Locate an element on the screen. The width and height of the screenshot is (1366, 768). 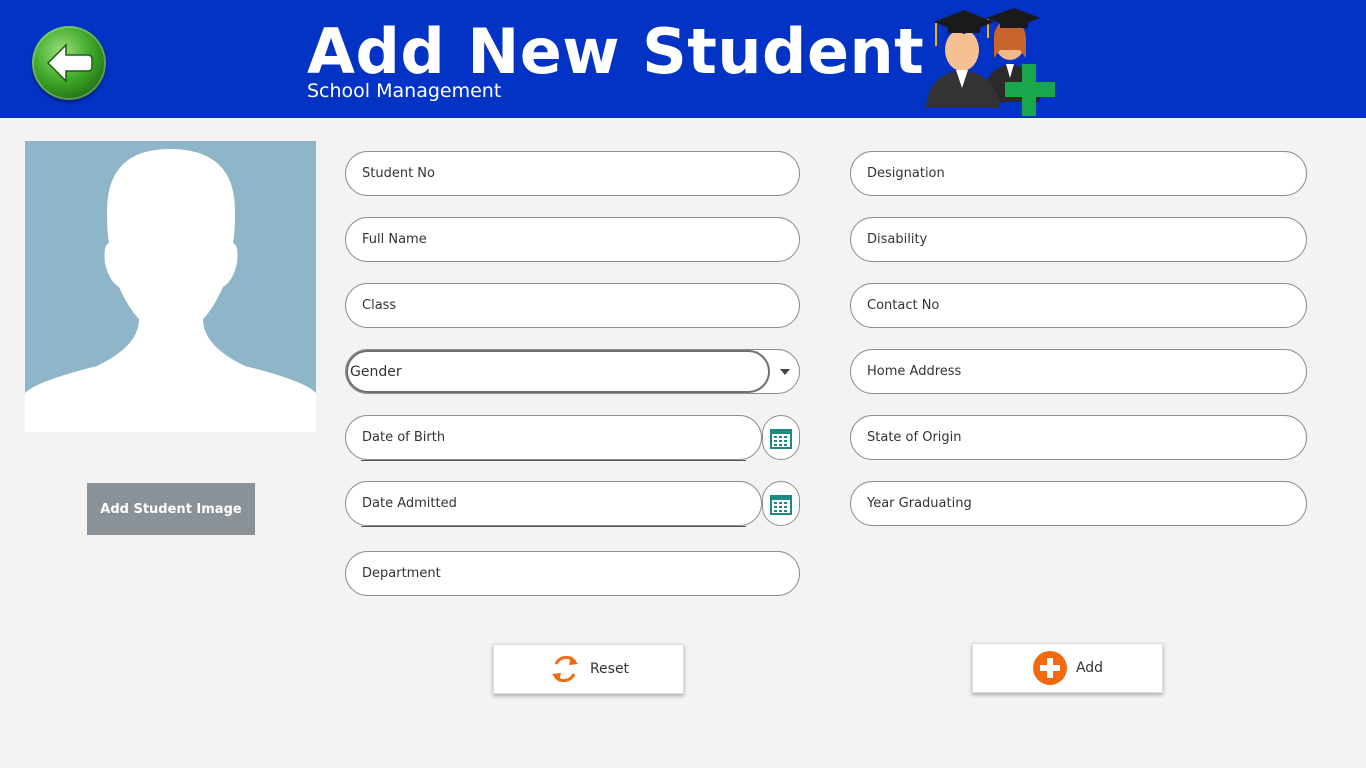
state-of-origin-field: State of Origin is located at coordinates (1078, 437).